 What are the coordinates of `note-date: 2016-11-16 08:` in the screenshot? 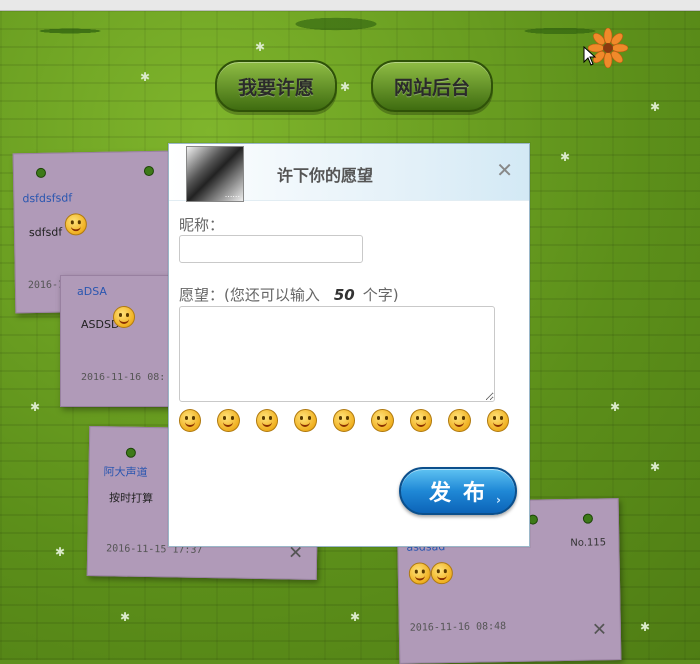 It's located at (123, 377).